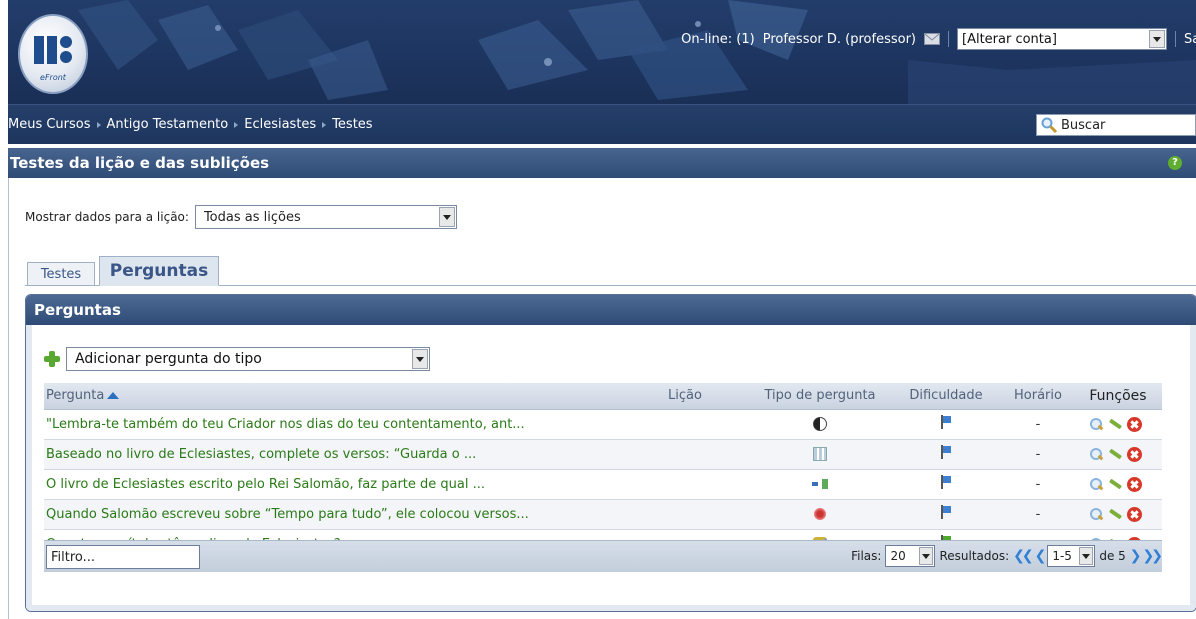  I want to click on sort-ascending-icon, so click(113, 396).